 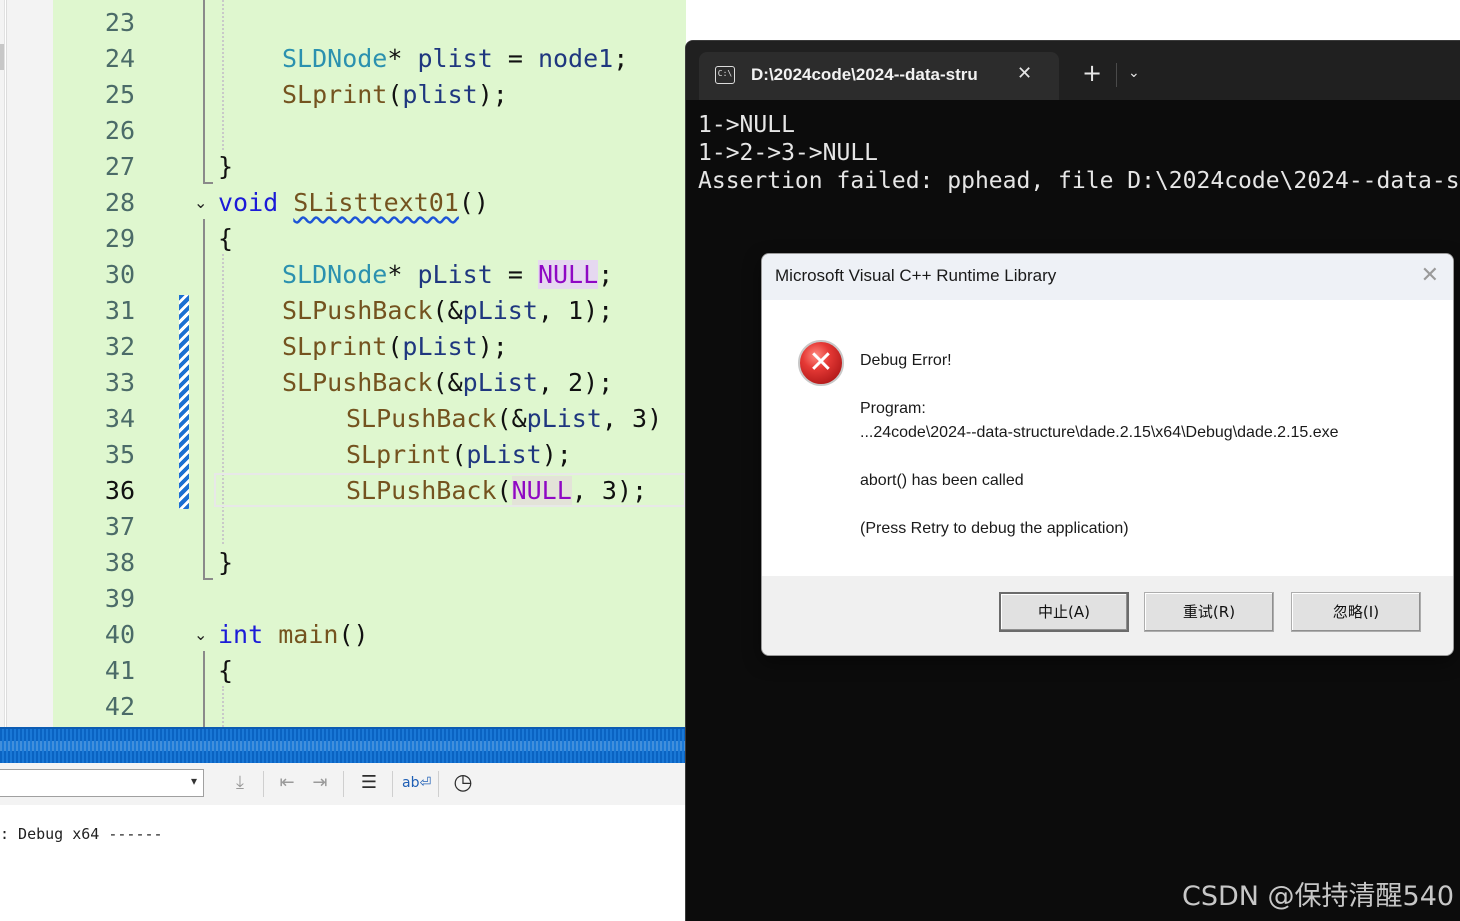 I want to click on terminal-line: 1->2->3->NULL, so click(x=788, y=153).